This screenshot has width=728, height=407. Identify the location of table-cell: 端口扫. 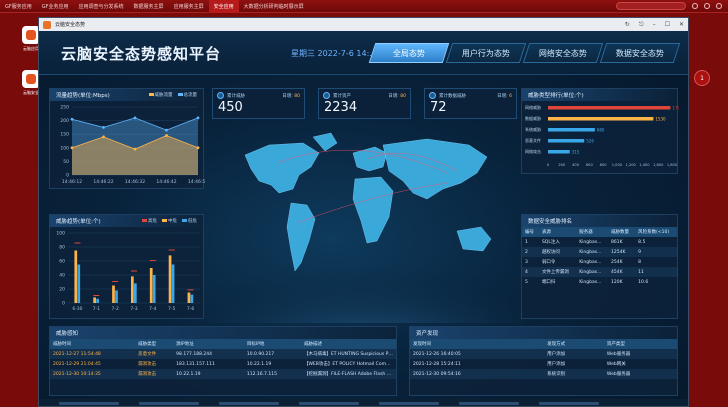
(548, 282).